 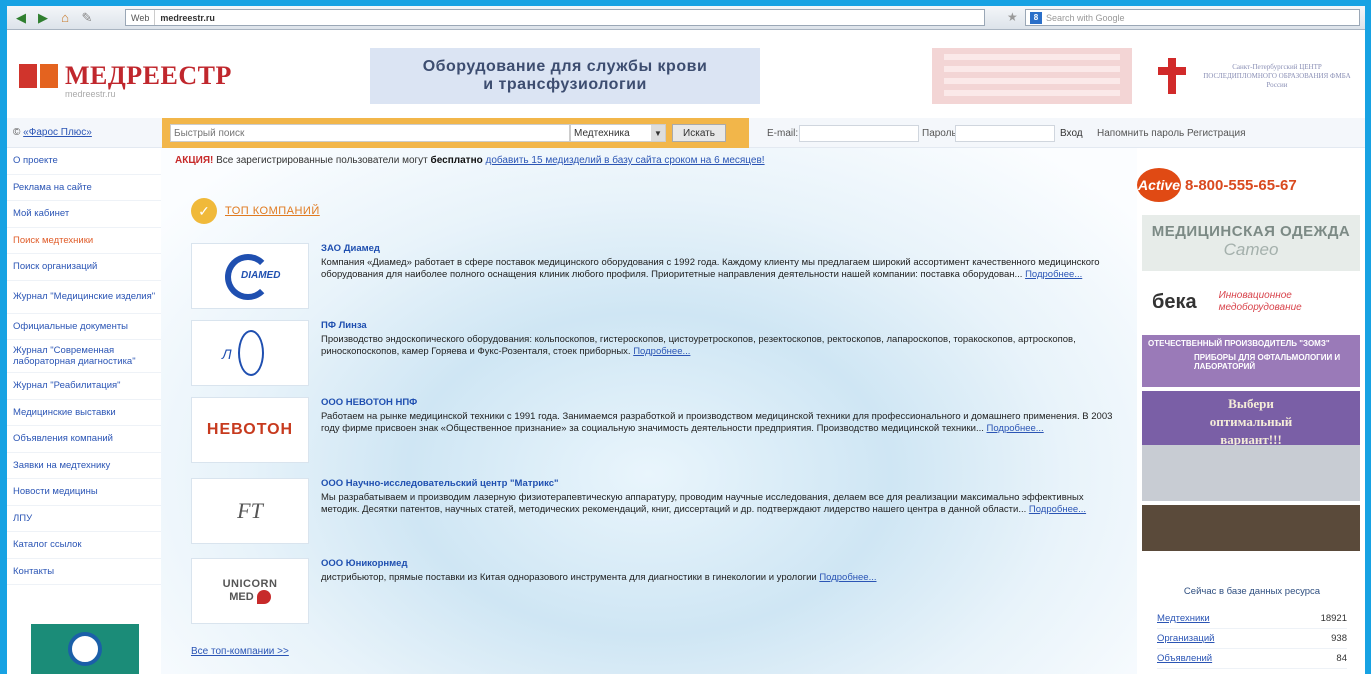 What do you see at coordinates (84, 572) in the screenshot?
I see `nav-item-contacts: Контакты` at bounding box center [84, 572].